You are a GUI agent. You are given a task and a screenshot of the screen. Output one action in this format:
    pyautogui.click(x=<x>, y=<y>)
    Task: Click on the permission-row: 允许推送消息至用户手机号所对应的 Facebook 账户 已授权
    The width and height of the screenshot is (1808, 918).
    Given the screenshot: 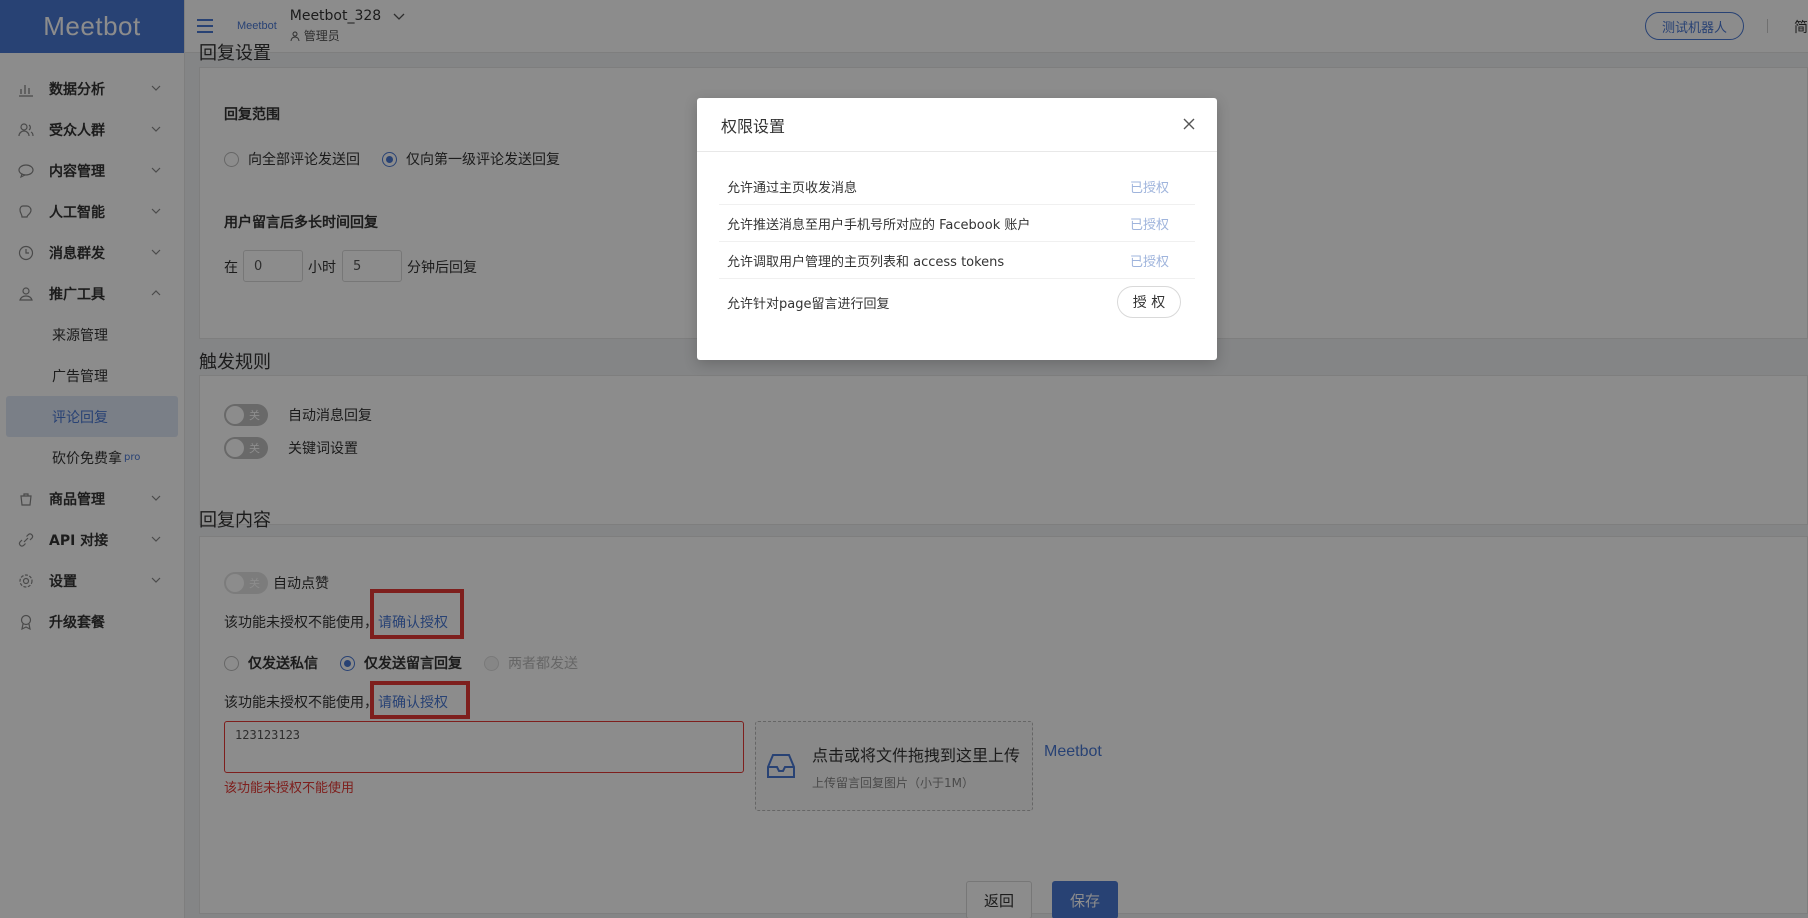 What is the action you would take?
    pyautogui.click(x=957, y=223)
    